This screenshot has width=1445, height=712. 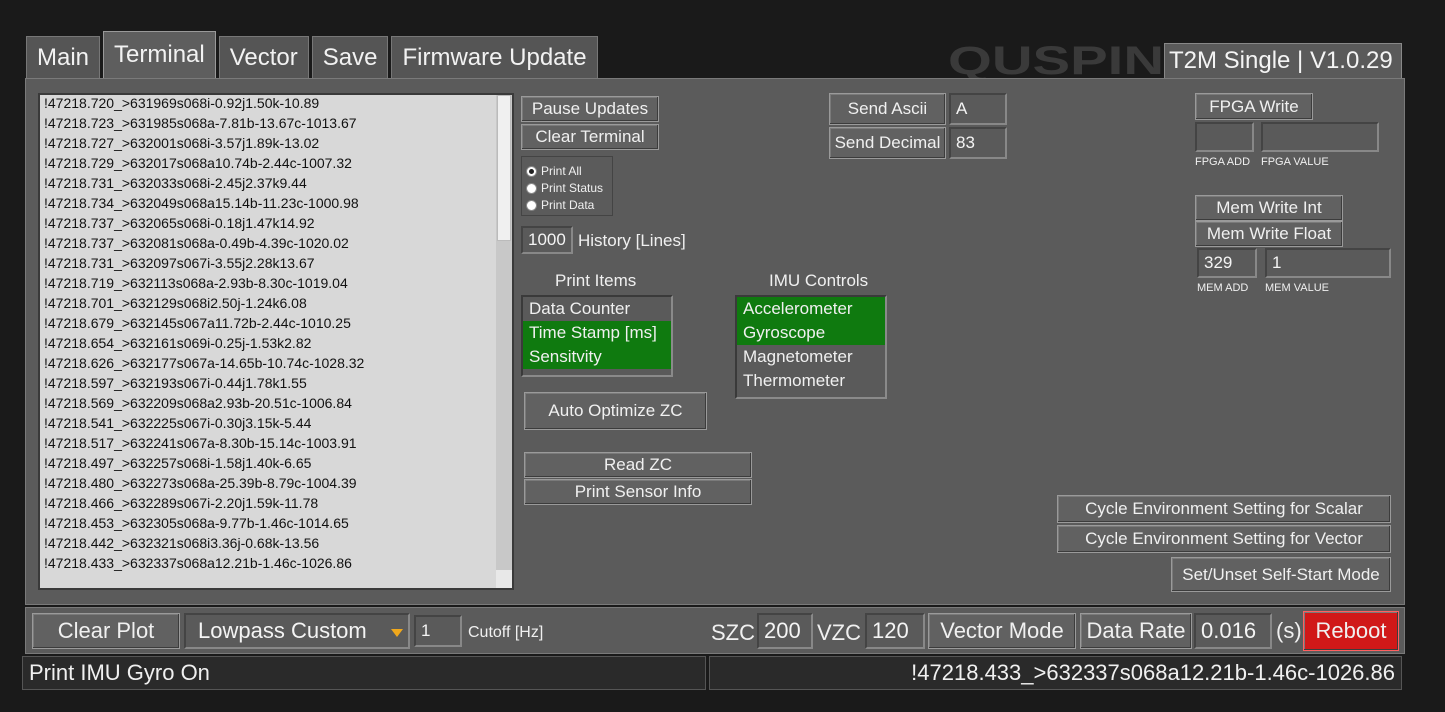 What do you see at coordinates (887, 109) in the screenshot?
I see `send-ascii-button: Send Ascii` at bounding box center [887, 109].